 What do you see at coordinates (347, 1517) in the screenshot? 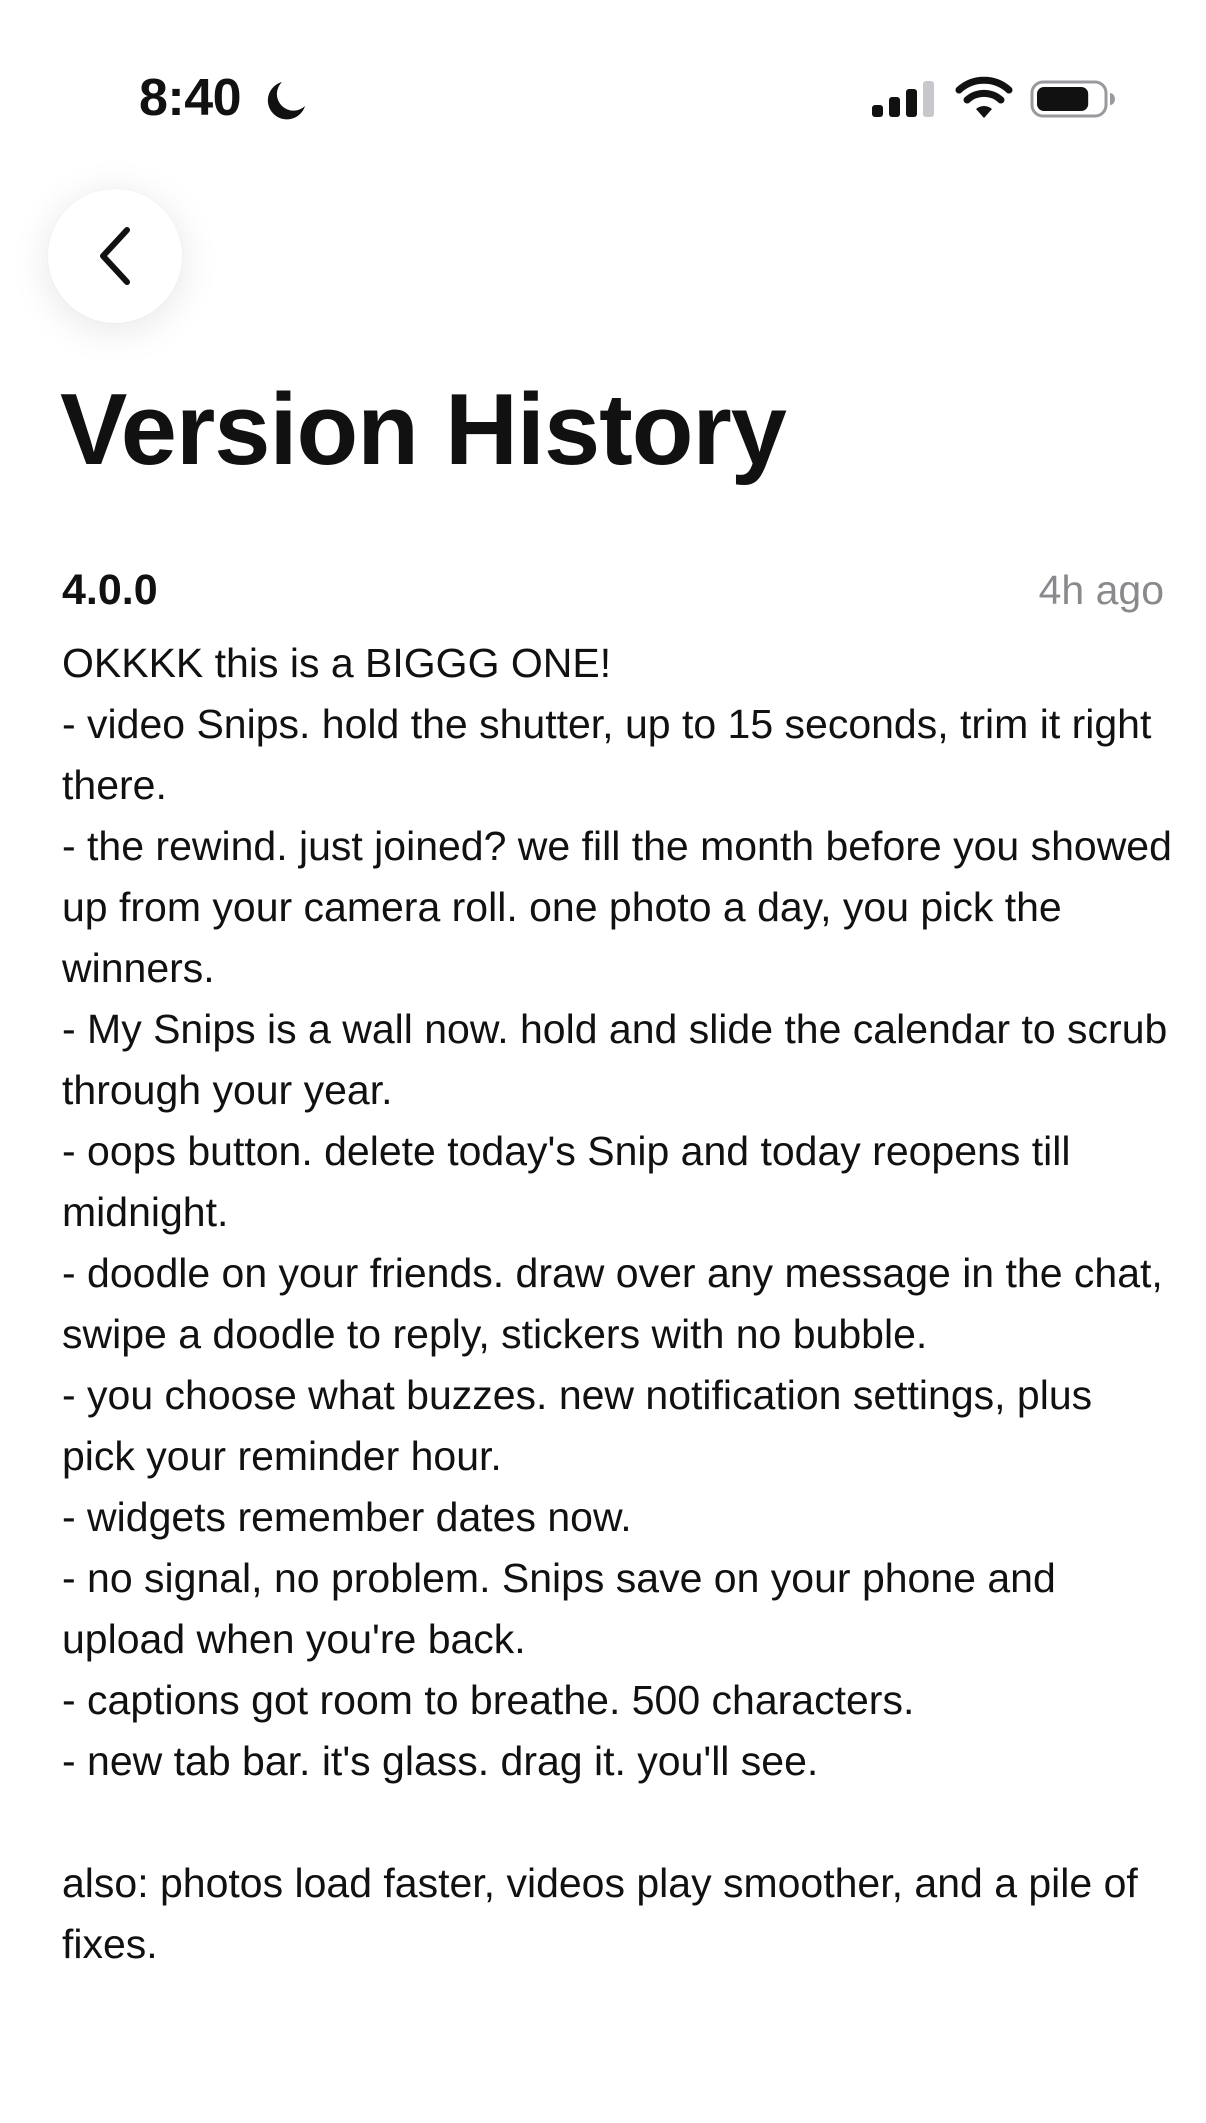
I see `release-note-line: - widgets remember dates now.` at bounding box center [347, 1517].